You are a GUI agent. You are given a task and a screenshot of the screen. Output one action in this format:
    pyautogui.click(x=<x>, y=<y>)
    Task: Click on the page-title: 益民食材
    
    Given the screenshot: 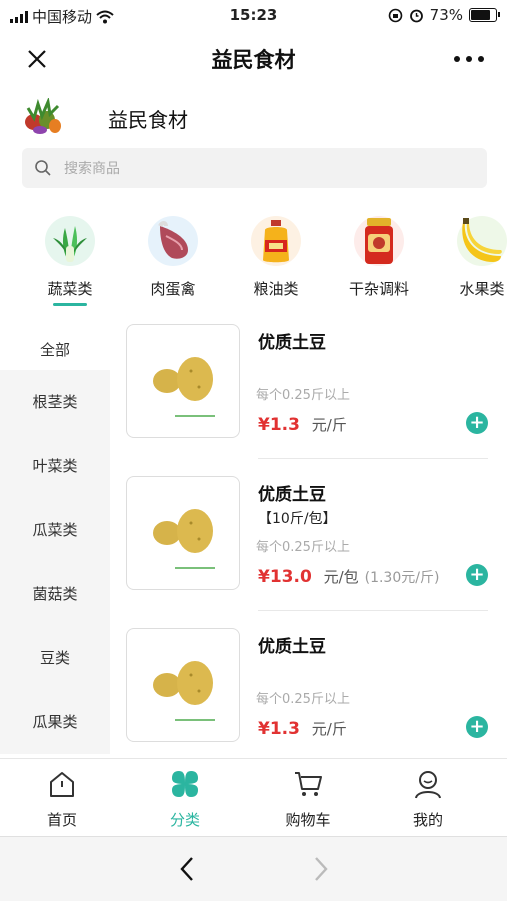 What is the action you would take?
    pyautogui.click(x=253, y=60)
    